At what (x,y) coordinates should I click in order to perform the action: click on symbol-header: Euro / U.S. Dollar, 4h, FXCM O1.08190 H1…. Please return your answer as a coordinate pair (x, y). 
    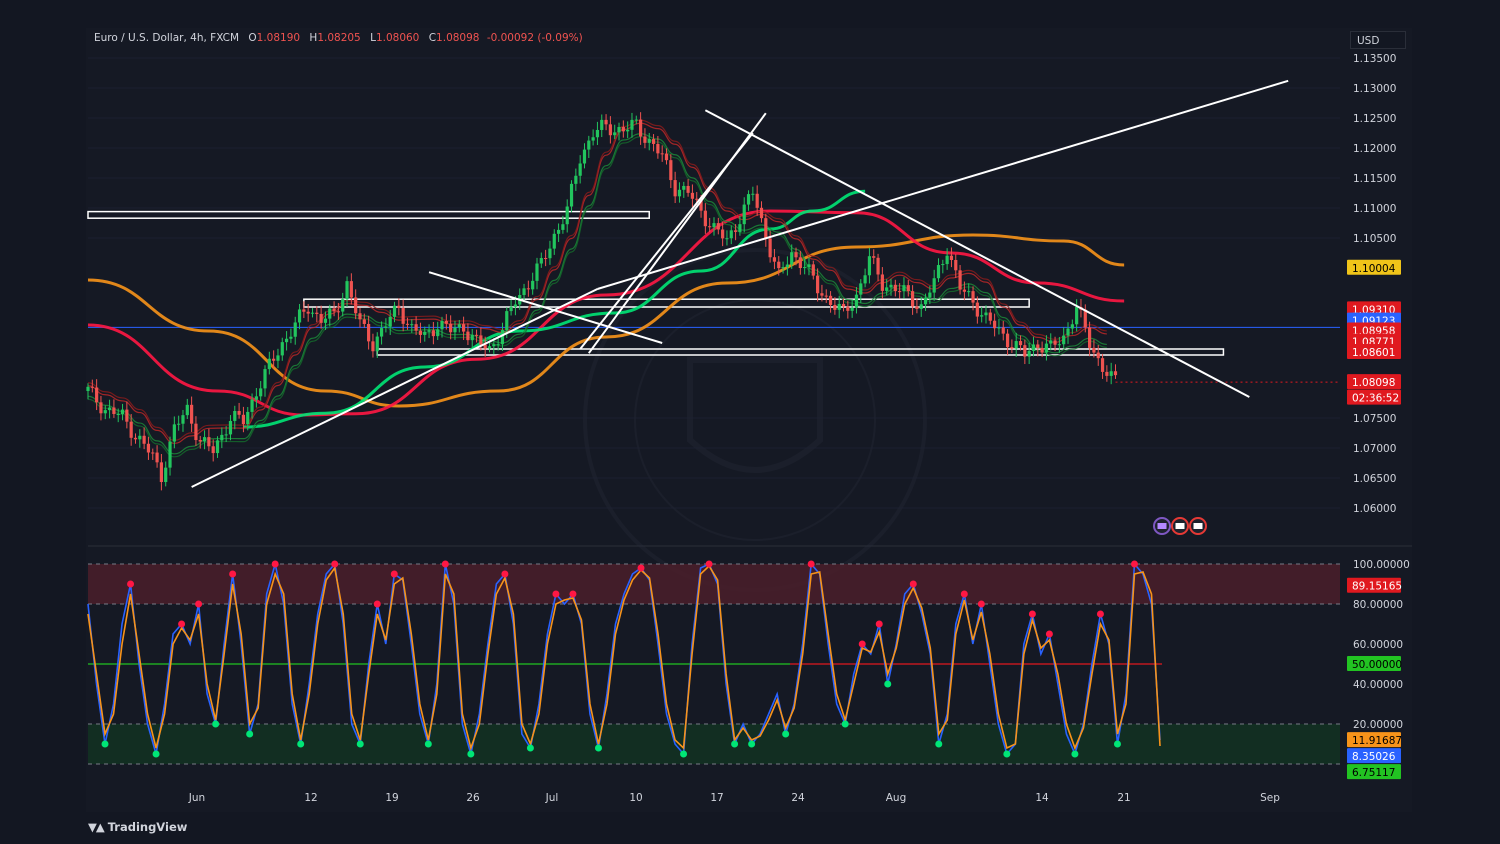
    Looking at the image, I should click on (338, 38).